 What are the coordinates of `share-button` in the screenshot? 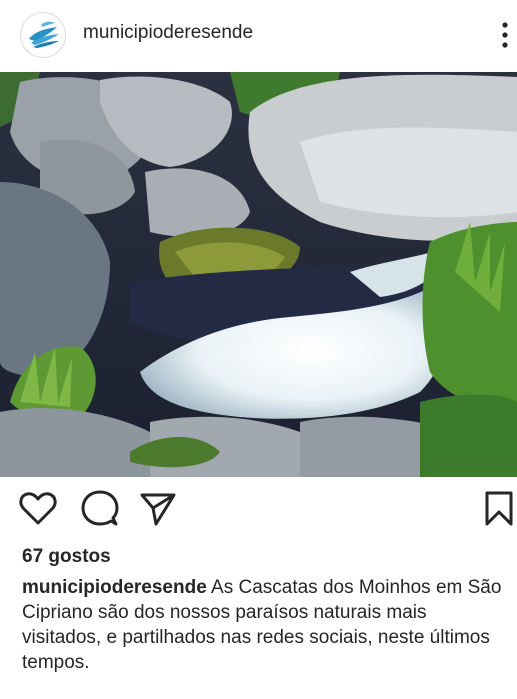 It's located at (158, 510).